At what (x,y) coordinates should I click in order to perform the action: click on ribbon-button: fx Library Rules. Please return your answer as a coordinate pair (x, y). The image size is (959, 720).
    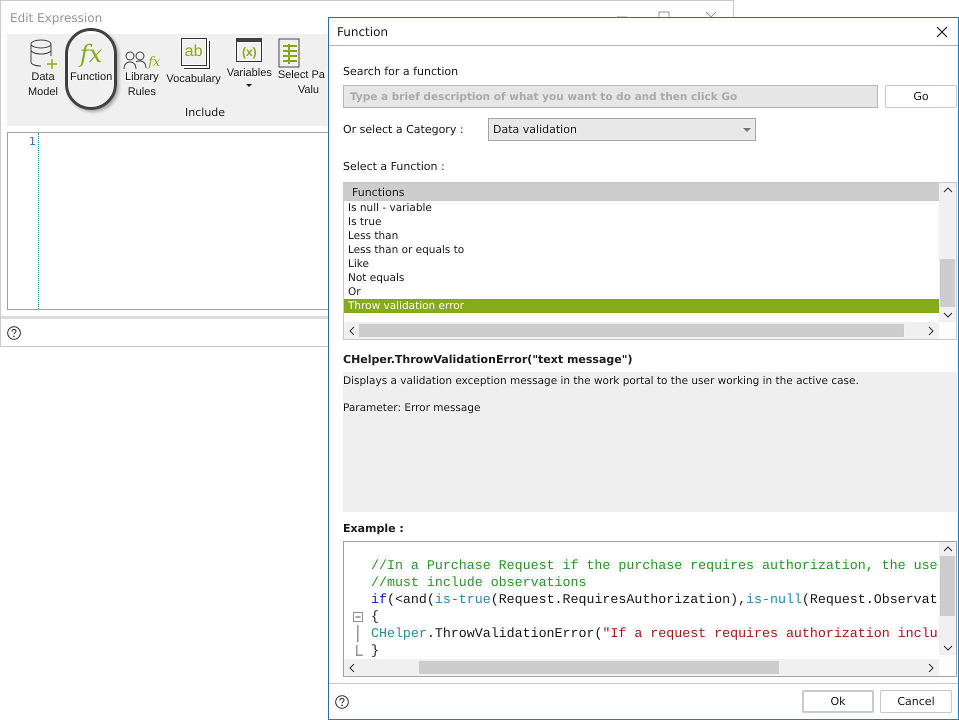
    Looking at the image, I should click on (141, 72).